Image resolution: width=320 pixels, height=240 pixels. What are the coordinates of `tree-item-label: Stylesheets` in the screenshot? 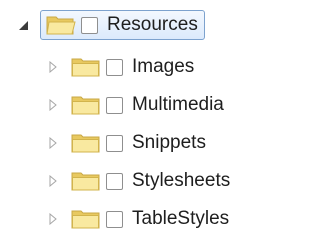 It's located at (181, 180).